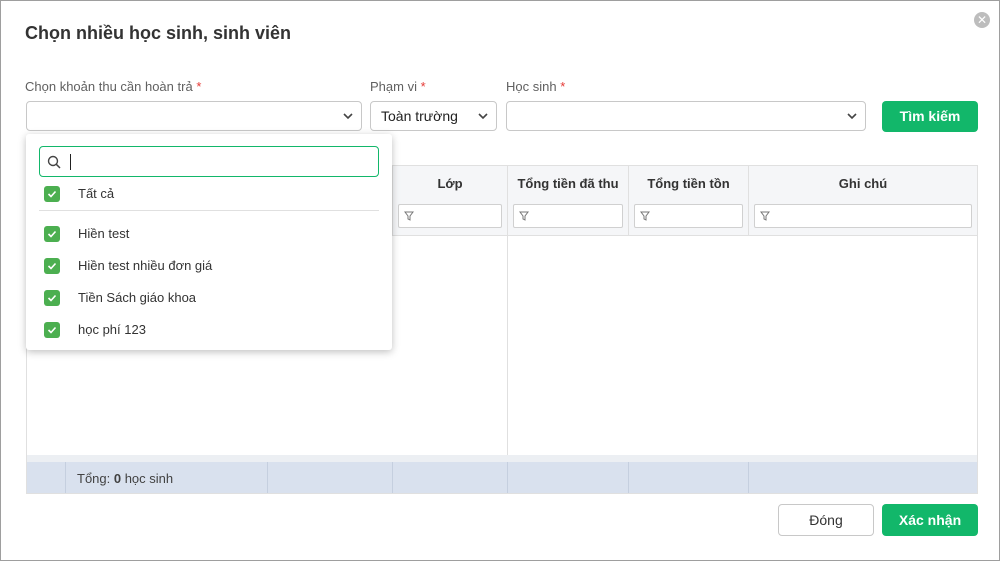  Describe the element at coordinates (398, 86) in the screenshot. I see `scope-label: Phạm vi *` at that location.